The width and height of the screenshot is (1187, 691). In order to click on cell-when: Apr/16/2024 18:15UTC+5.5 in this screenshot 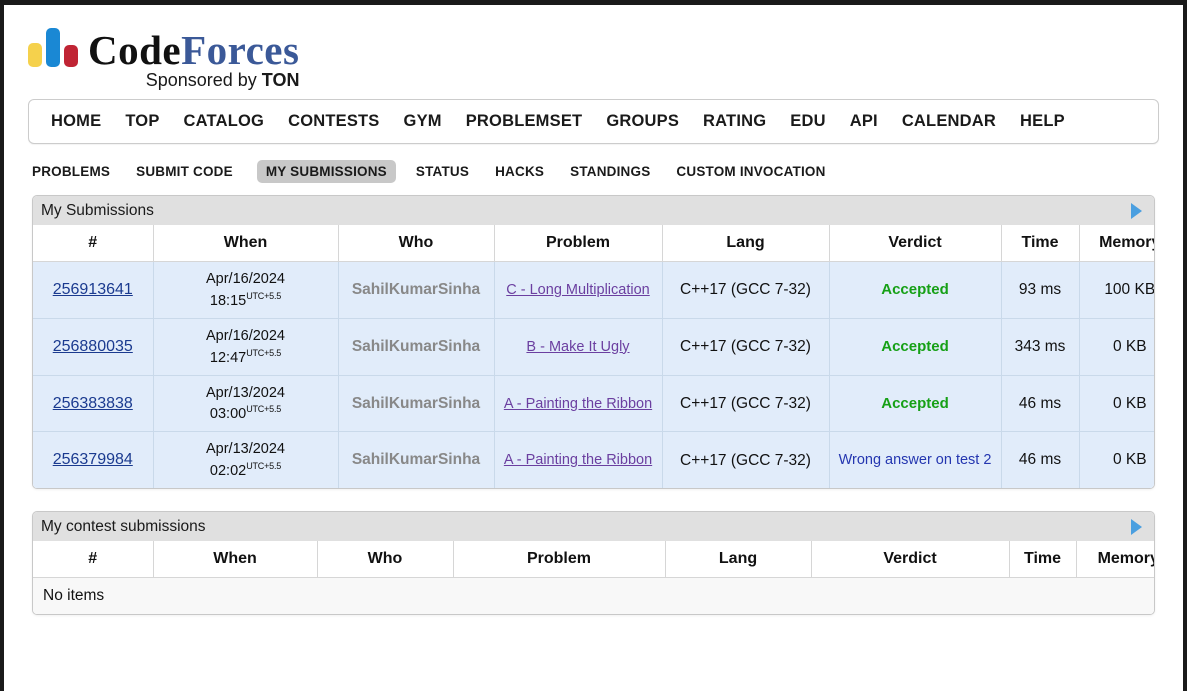, I will do `click(246, 290)`.